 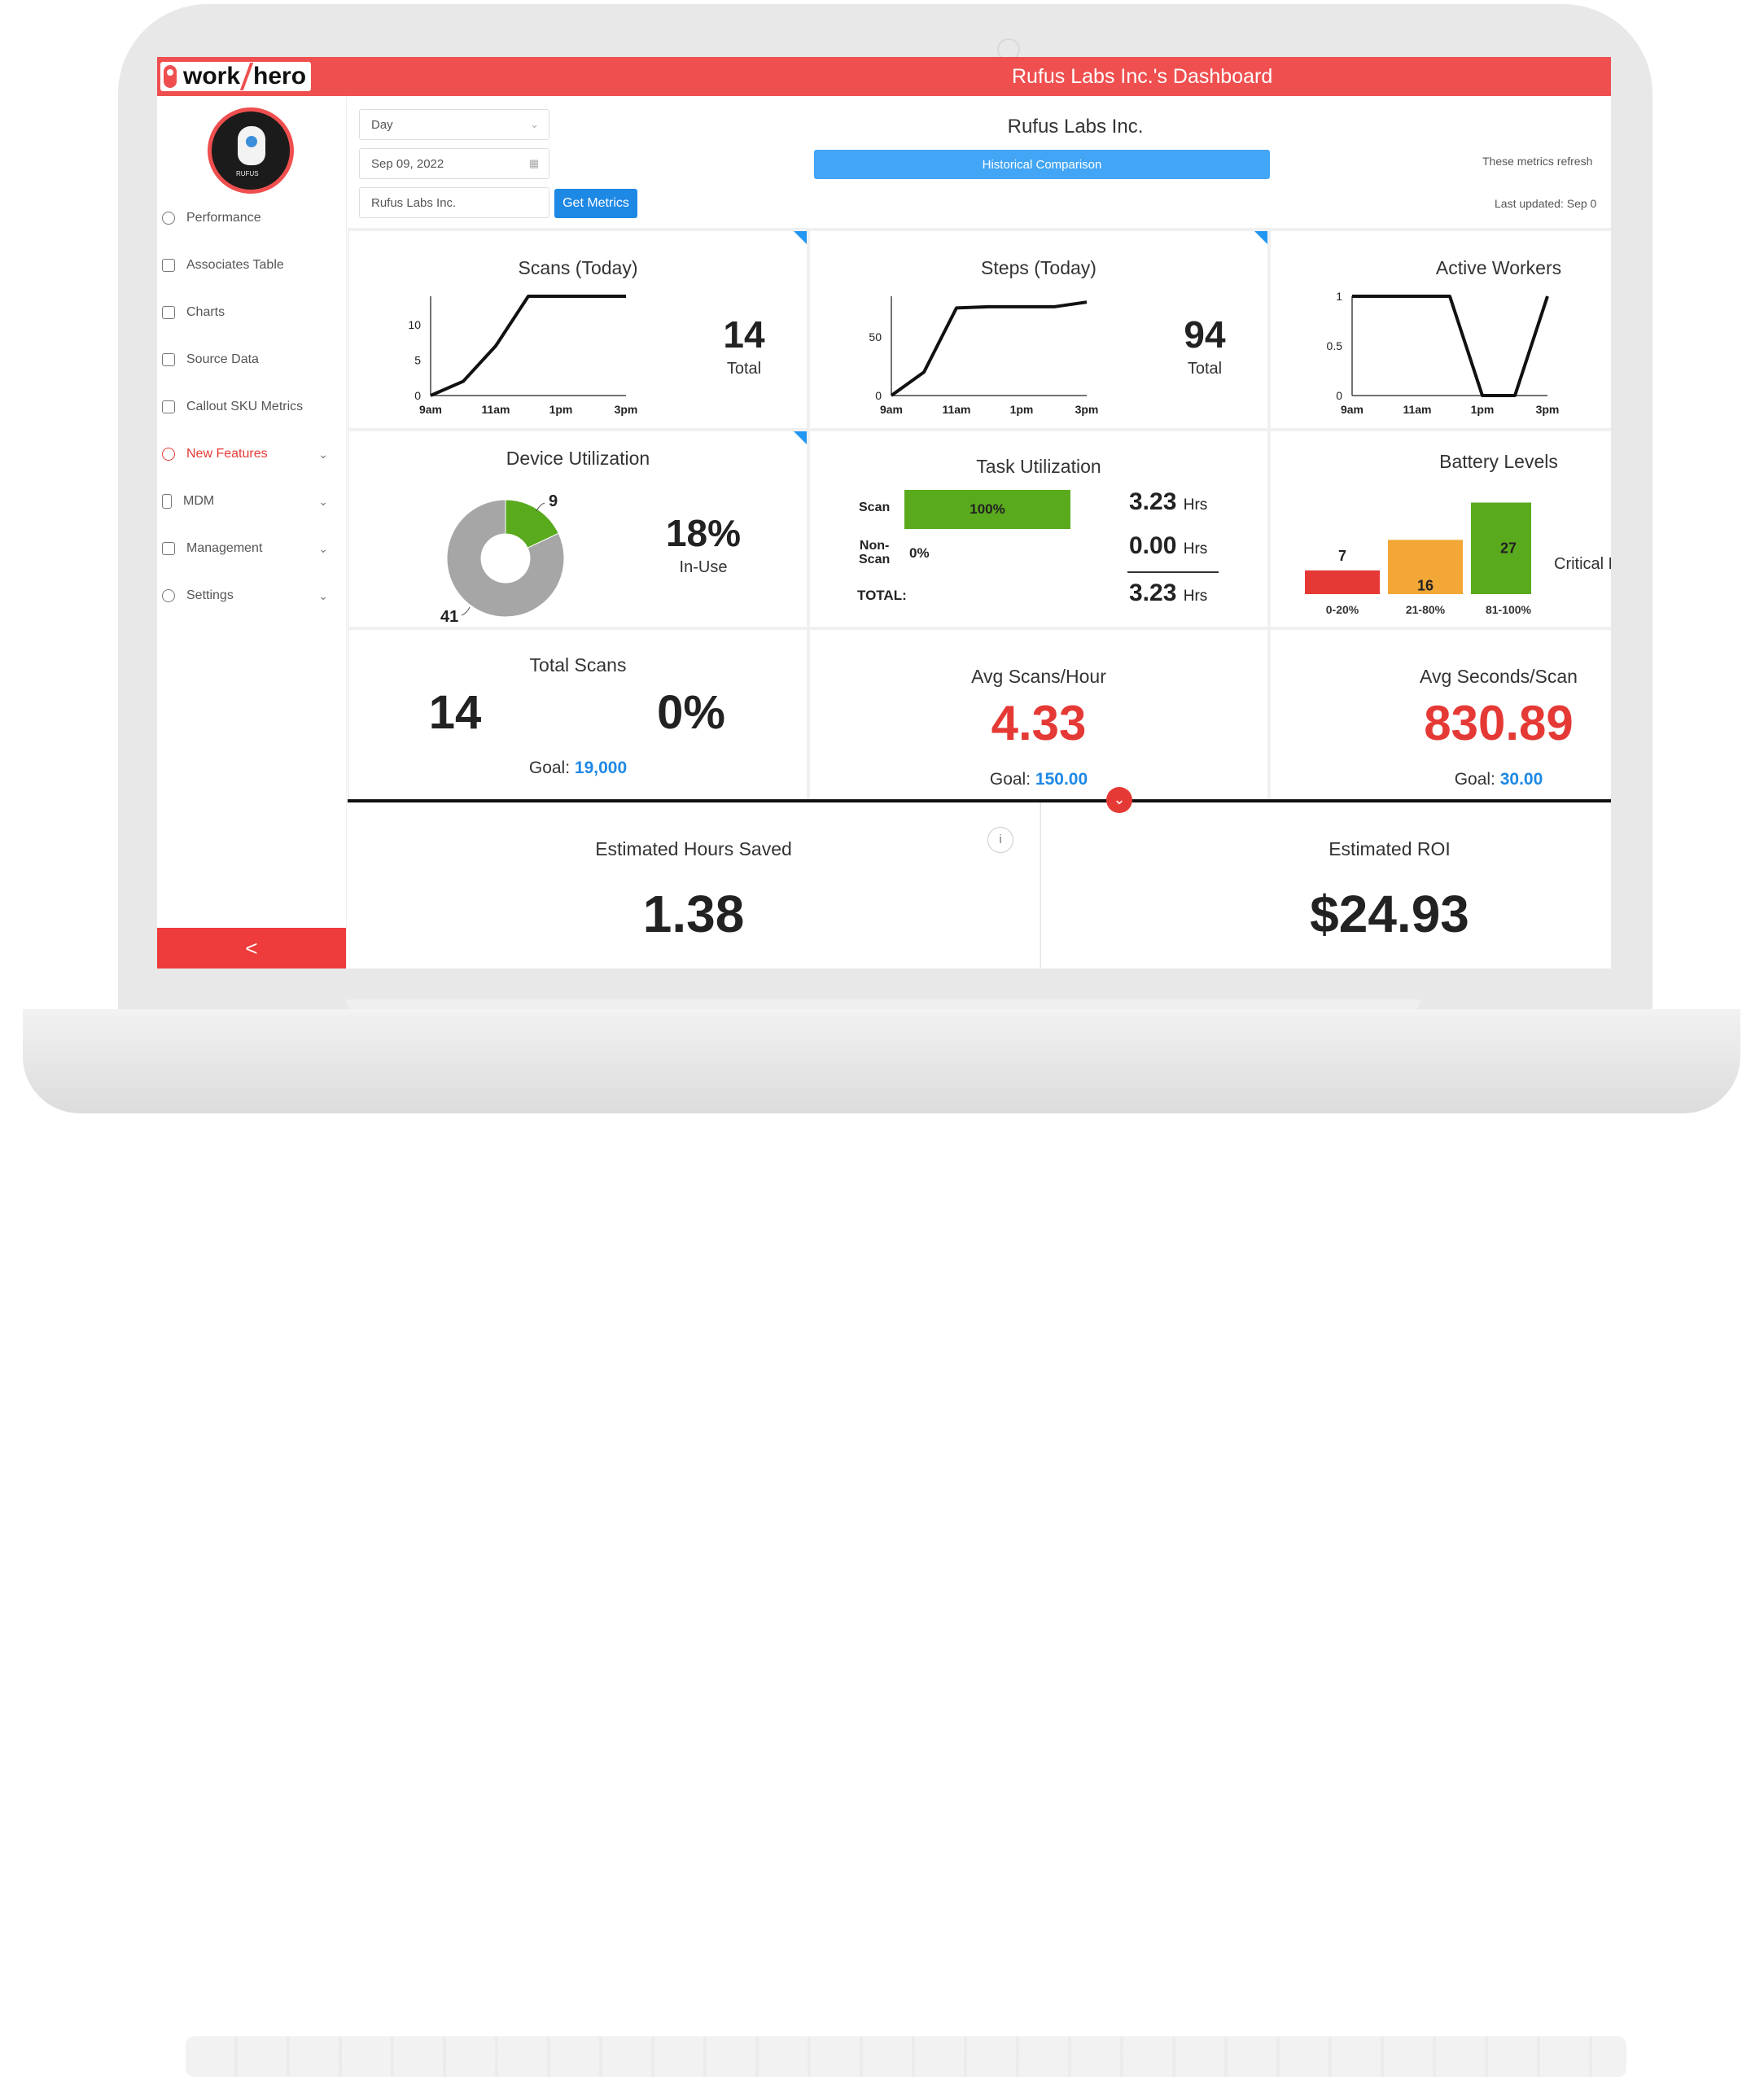 What do you see at coordinates (251, 595) in the screenshot?
I see `sidebar-item-settings: Settings⌄` at bounding box center [251, 595].